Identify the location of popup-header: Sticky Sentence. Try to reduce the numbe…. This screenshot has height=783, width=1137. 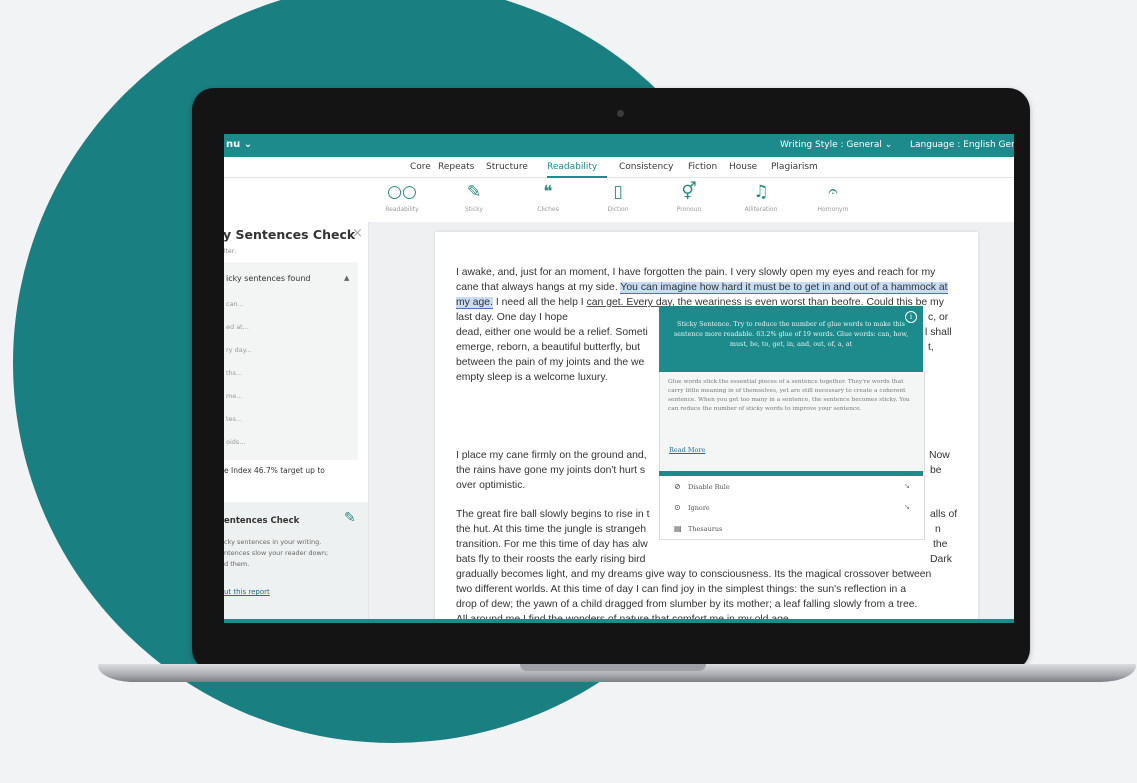
(791, 339).